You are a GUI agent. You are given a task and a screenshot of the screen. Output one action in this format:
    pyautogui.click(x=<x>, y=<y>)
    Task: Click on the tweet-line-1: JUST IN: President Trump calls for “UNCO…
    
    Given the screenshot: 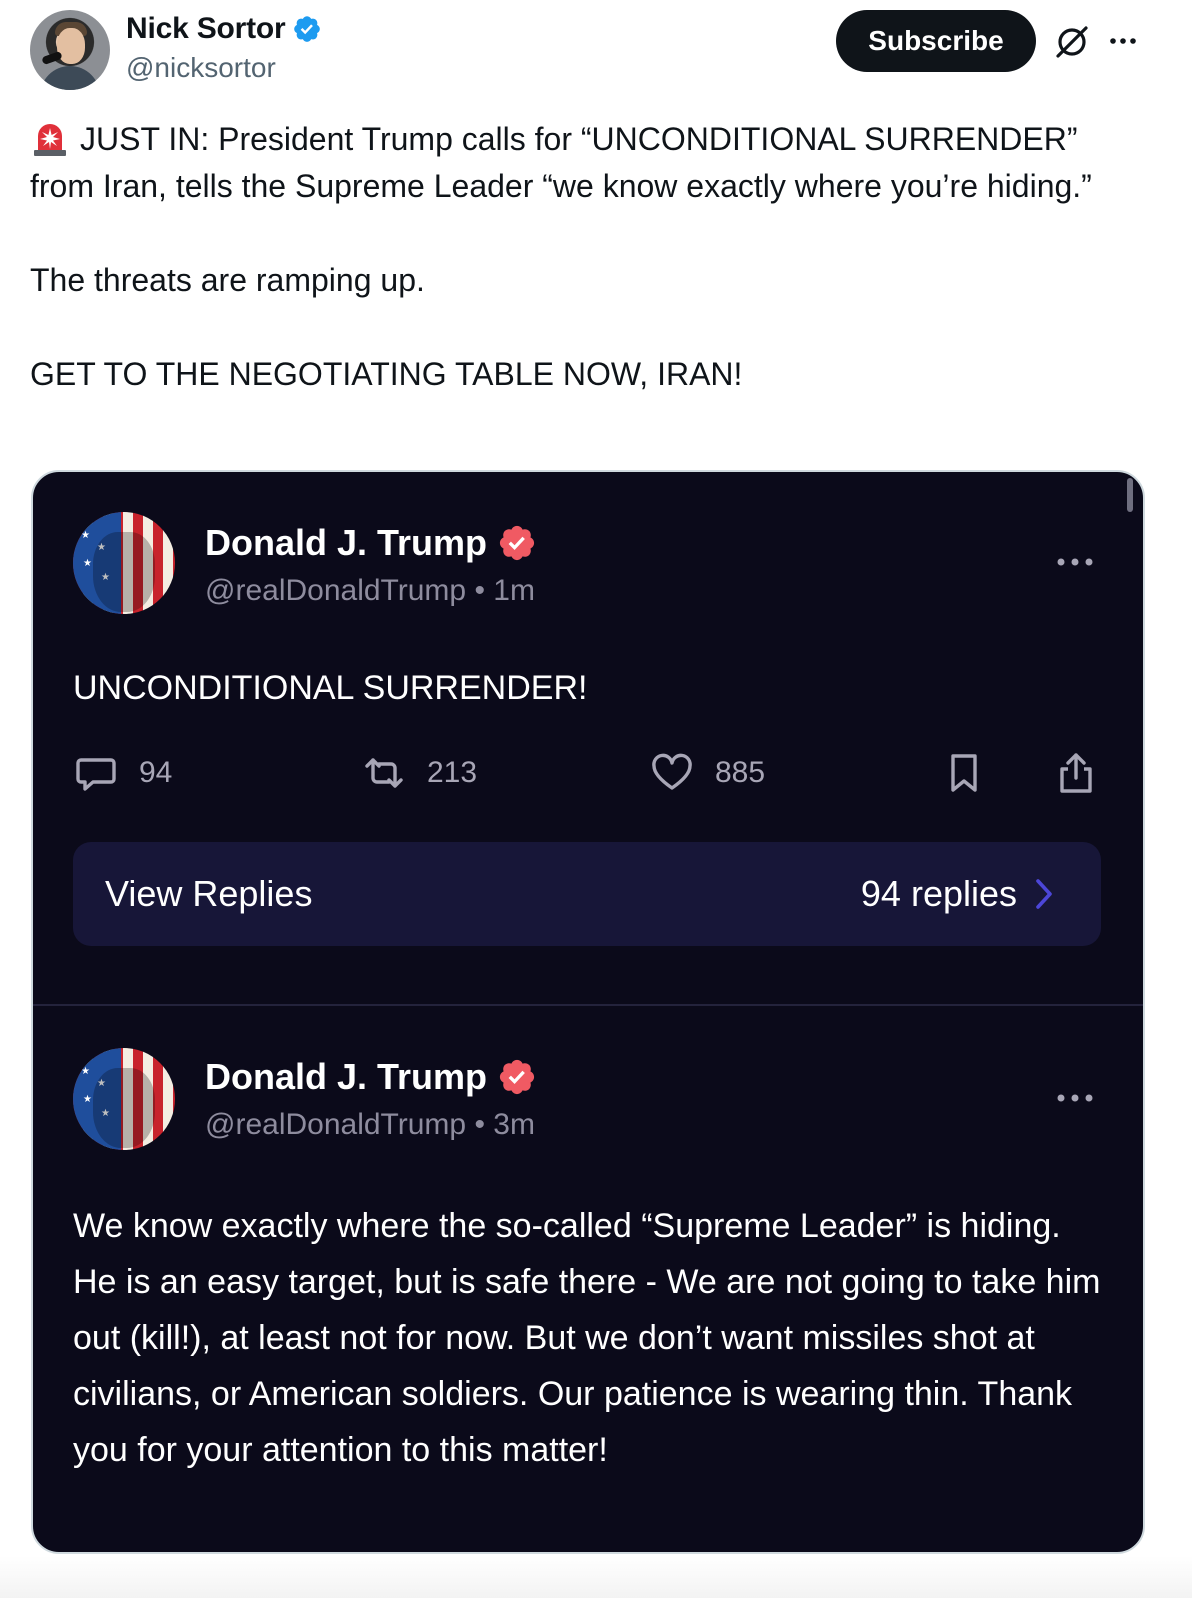 What is the action you would take?
    pyautogui.click(x=561, y=162)
    